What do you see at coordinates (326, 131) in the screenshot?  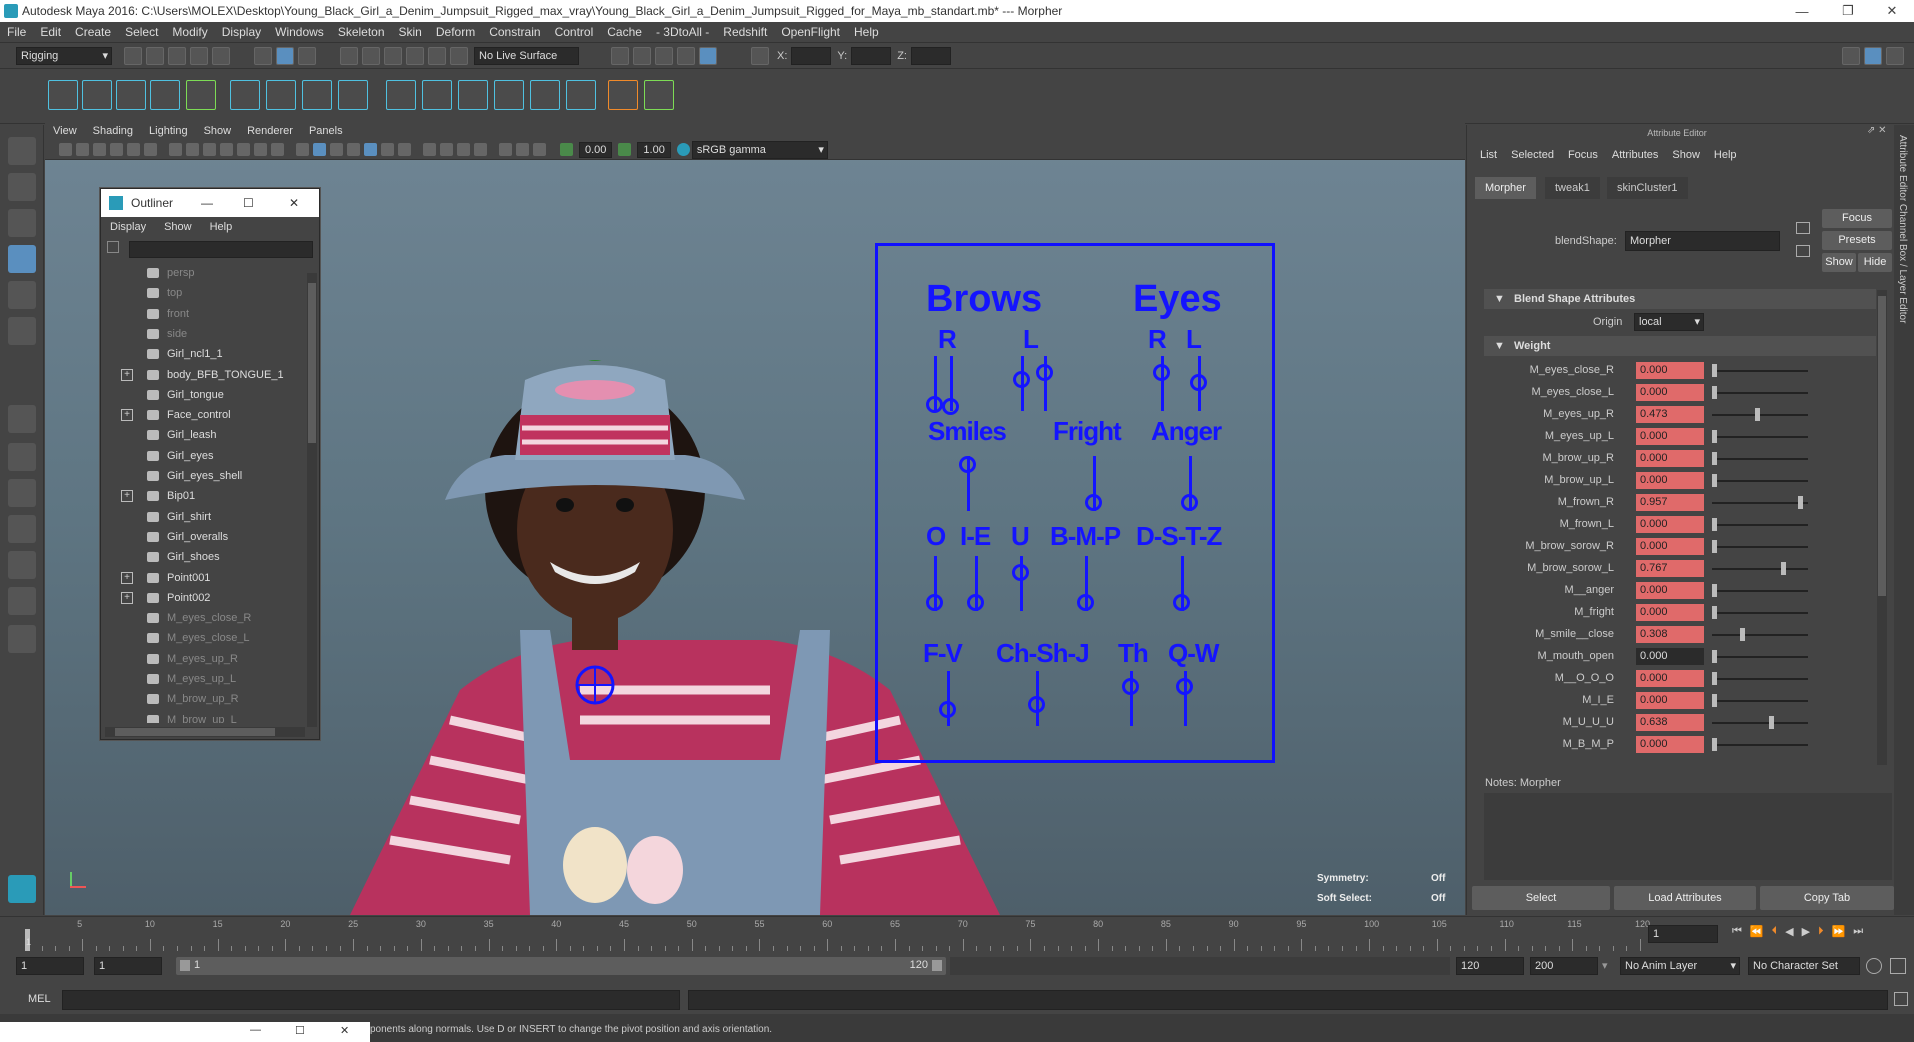 I see `viewport-menu-panels: Panels` at bounding box center [326, 131].